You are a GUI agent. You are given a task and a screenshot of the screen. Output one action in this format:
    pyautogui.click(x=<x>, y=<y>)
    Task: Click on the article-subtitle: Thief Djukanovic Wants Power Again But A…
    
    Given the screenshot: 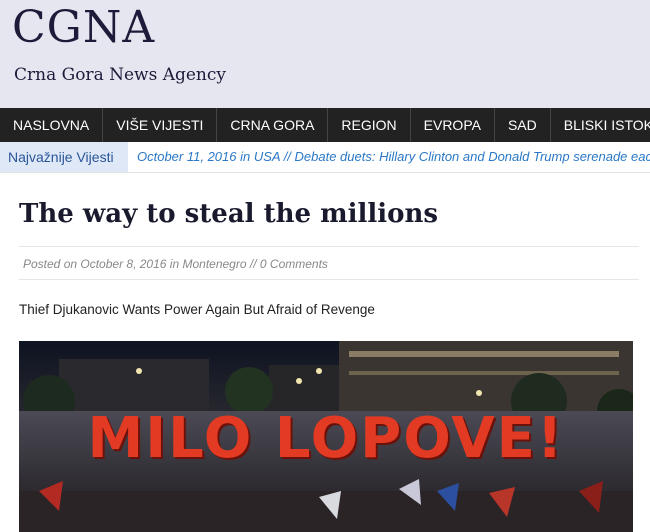 What is the action you would take?
    pyautogui.click(x=197, y=309)
    